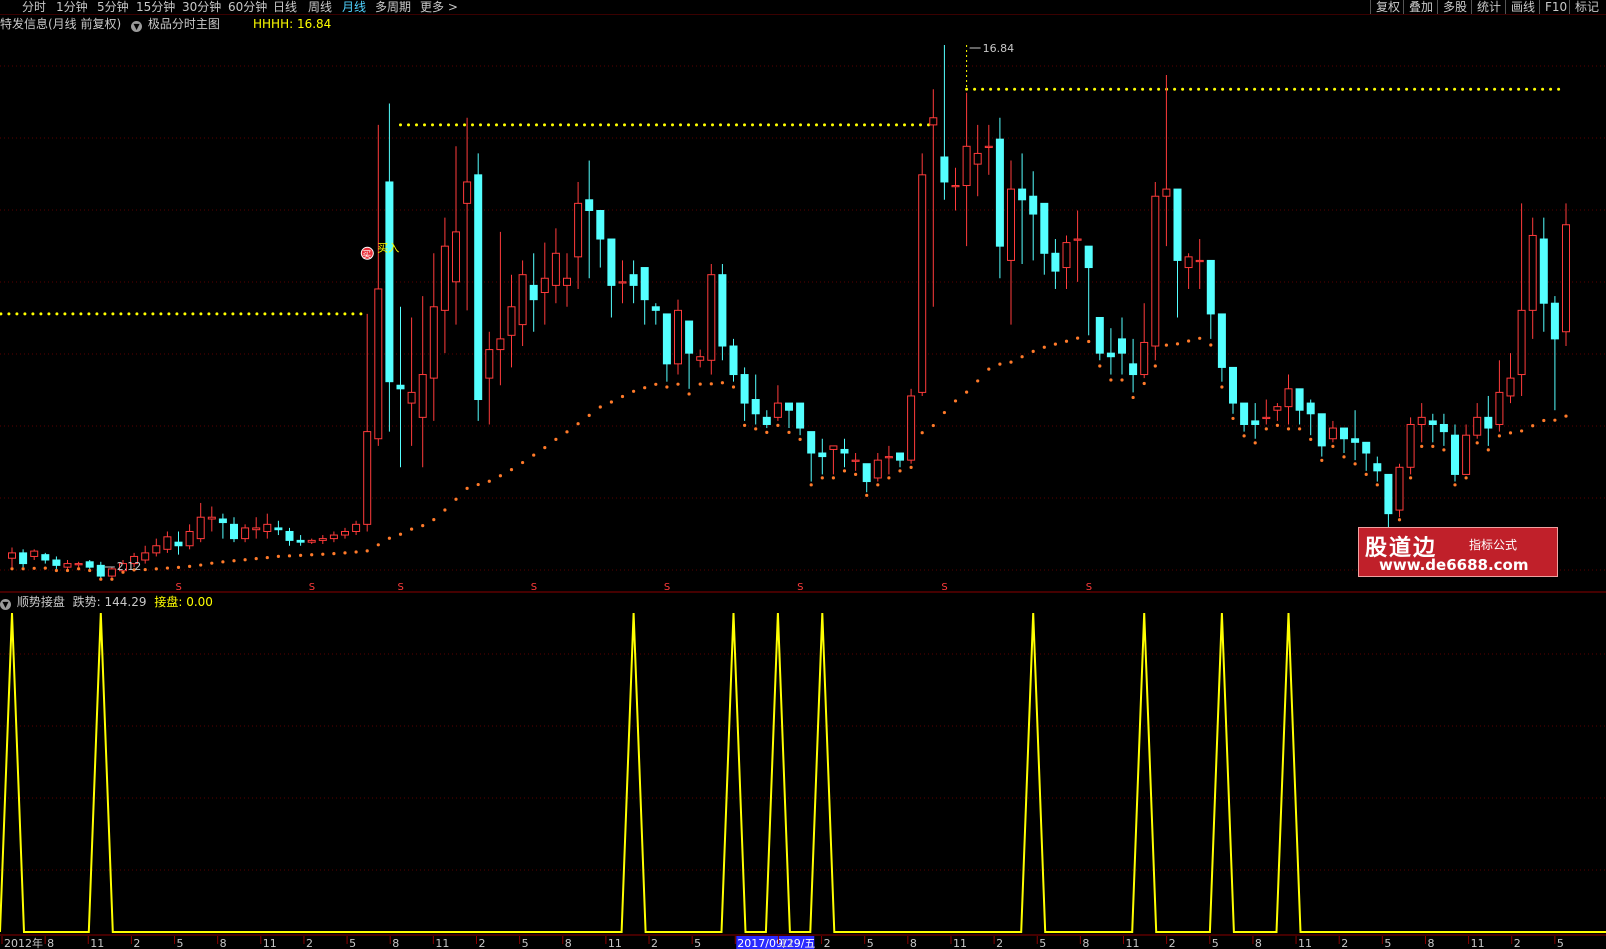 The image size is (1606, 949). Describe the element at coordinates (654, 943) in the screenshot. I see `x-tick-label: 2` at that location.